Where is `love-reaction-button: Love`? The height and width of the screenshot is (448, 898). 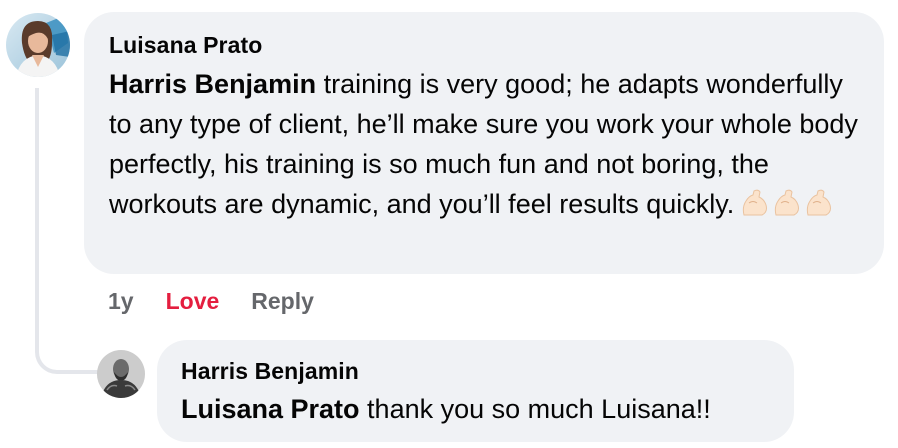 love-reaction-button: Love is located at coordinates (193, 301).